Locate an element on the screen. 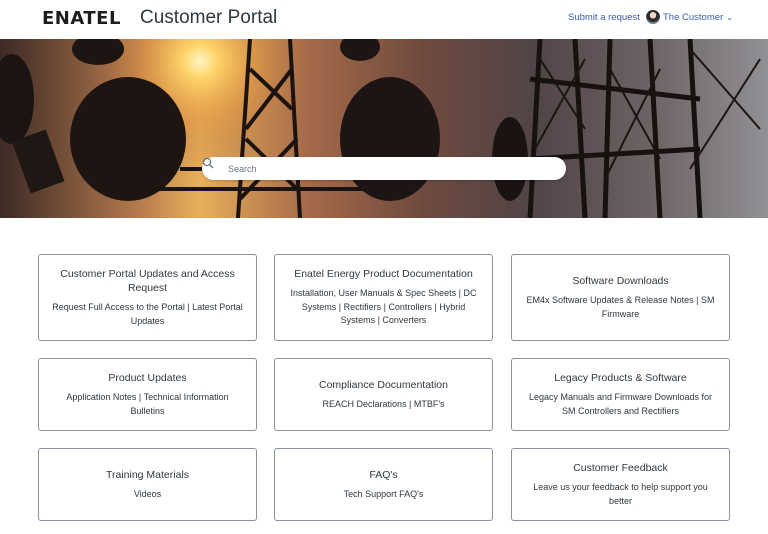 Image resolution: width=768 pixels, height=534 pixels. category-description: REACH Declarations | MTBF's is located at coordinates (383, 403).